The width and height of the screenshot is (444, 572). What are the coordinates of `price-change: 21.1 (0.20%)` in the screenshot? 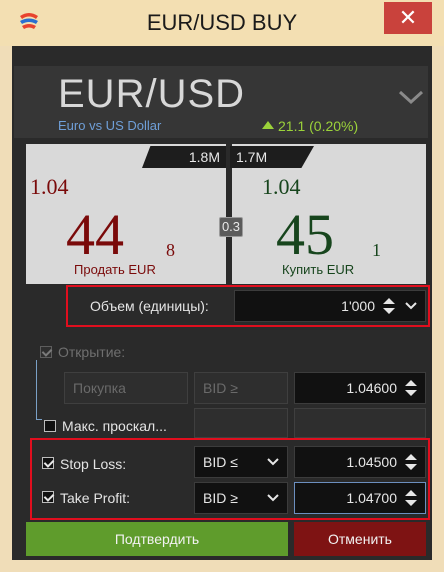 It's located at (310, 126).